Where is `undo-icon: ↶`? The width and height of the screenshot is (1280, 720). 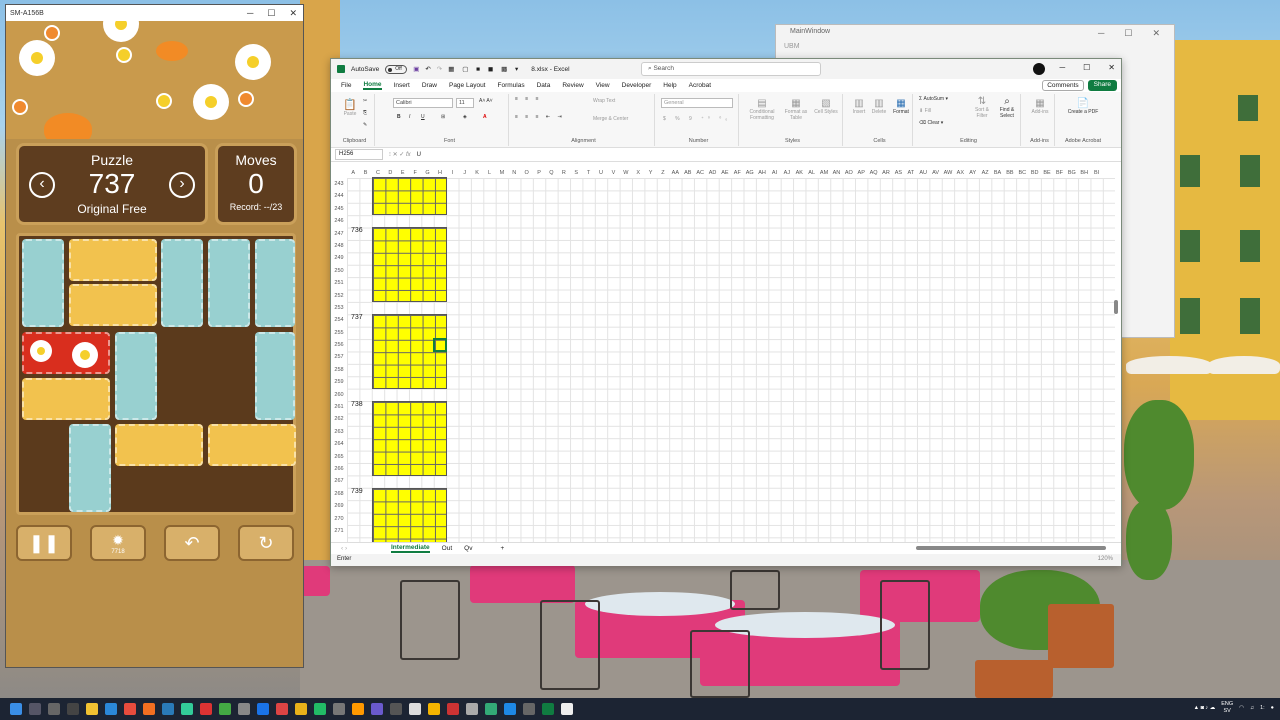 undo-icon: ↶ is located at coordinates (427, 69).